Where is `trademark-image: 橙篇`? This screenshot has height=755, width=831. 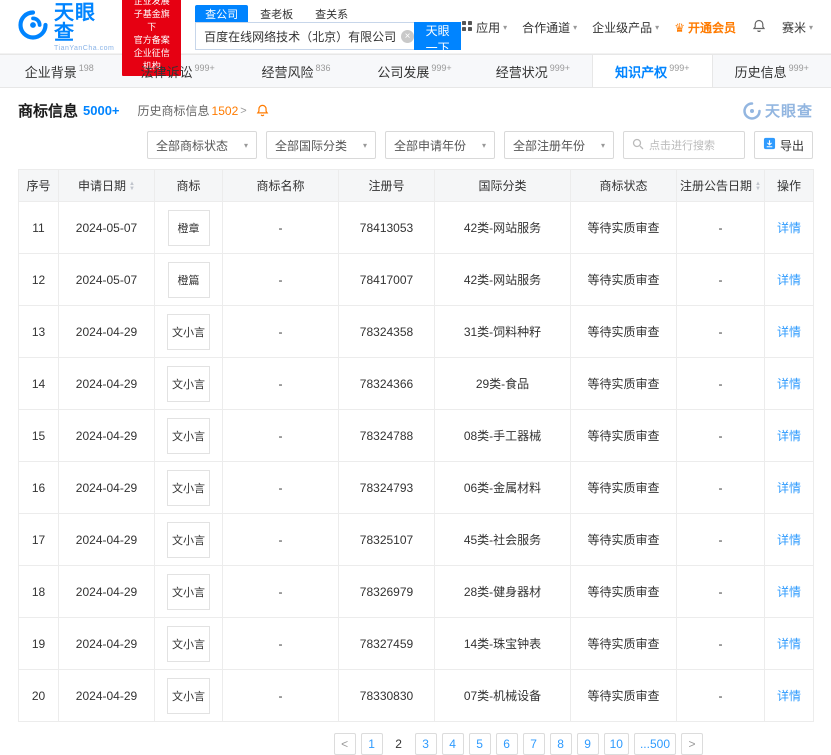 trademark-image: 橙篇 is located at coordinates (188, 279).